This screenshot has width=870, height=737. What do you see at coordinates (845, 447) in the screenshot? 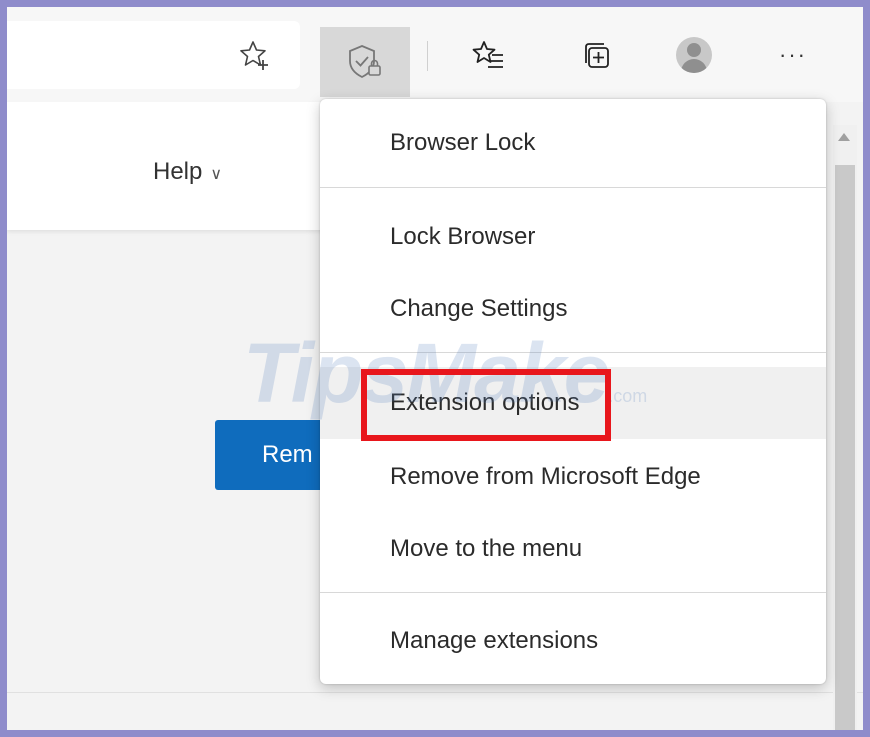
I see `scroll-thumb` at bounding box center [845, 447].